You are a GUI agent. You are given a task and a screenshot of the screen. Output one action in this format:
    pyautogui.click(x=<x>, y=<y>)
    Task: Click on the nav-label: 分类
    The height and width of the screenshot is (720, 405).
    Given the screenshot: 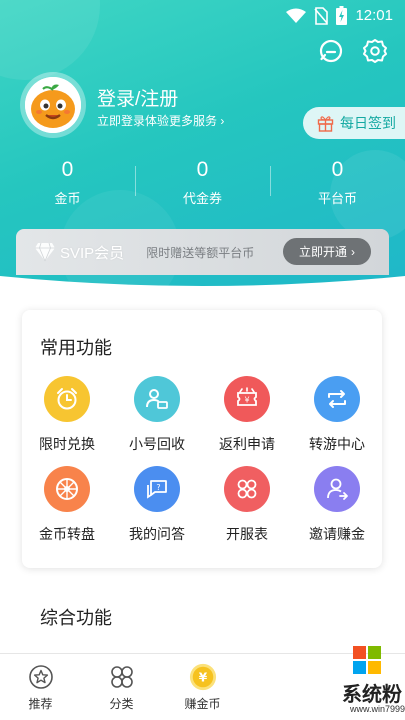 What is the action you would take?
    pyautogui.click(x=121, y=704)
    